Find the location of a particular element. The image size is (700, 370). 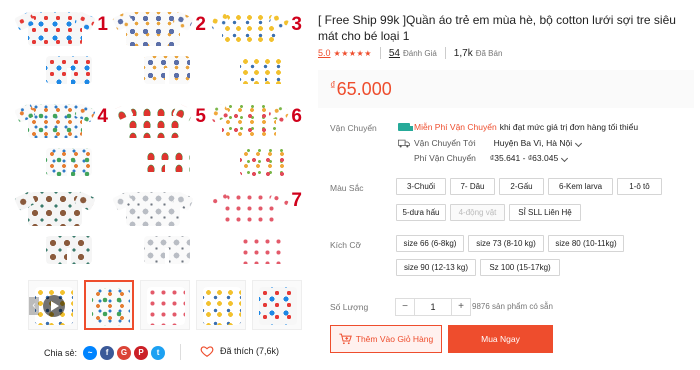

like-button: Đã thích (7,6k) is located at coordinates (239, 351).